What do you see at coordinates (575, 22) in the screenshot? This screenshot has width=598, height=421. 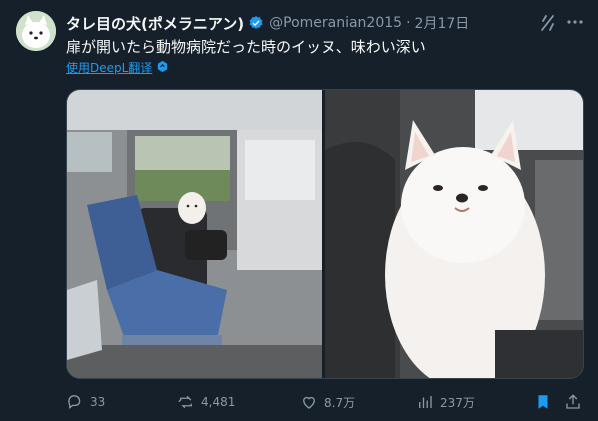 I see `more-icon` at bounding box center [575, 22].